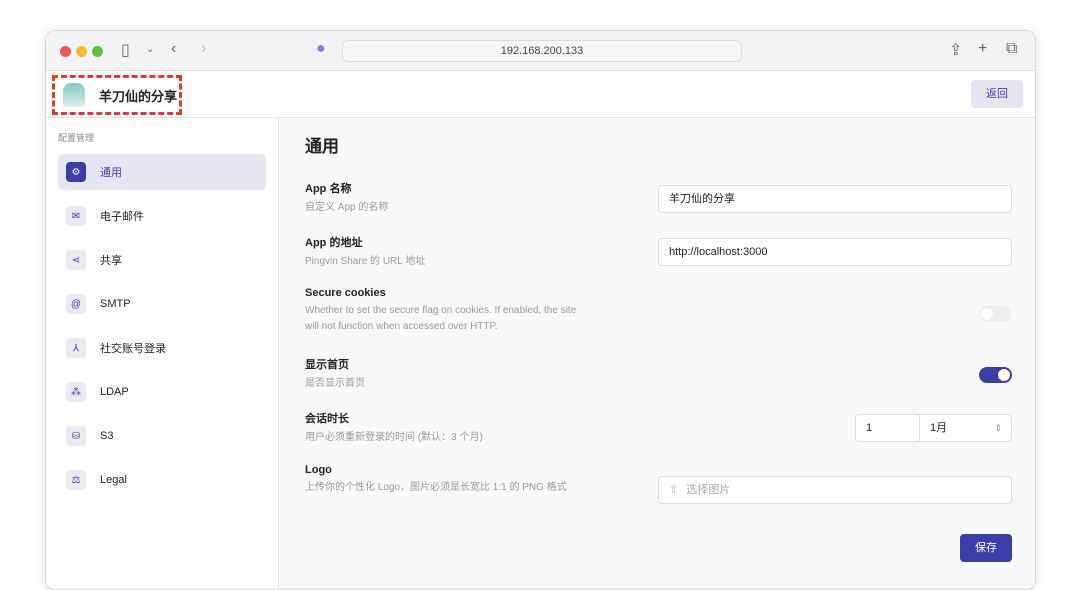  What do you see at coordinates (347, 207) in the screenshot?
I see `setting-desc: 自定义 App 的名称` at bounding box center [347, 207].